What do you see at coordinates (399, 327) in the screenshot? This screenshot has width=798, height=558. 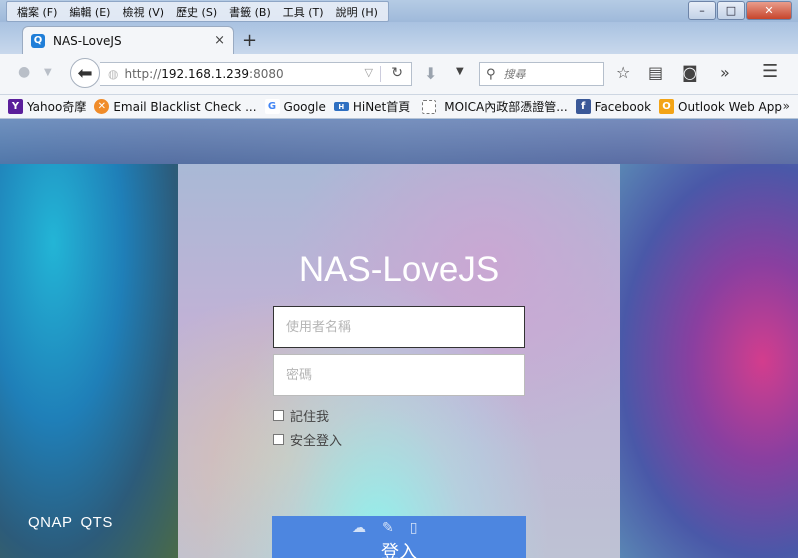 I see `username-input` at bounding box center [399, 327].